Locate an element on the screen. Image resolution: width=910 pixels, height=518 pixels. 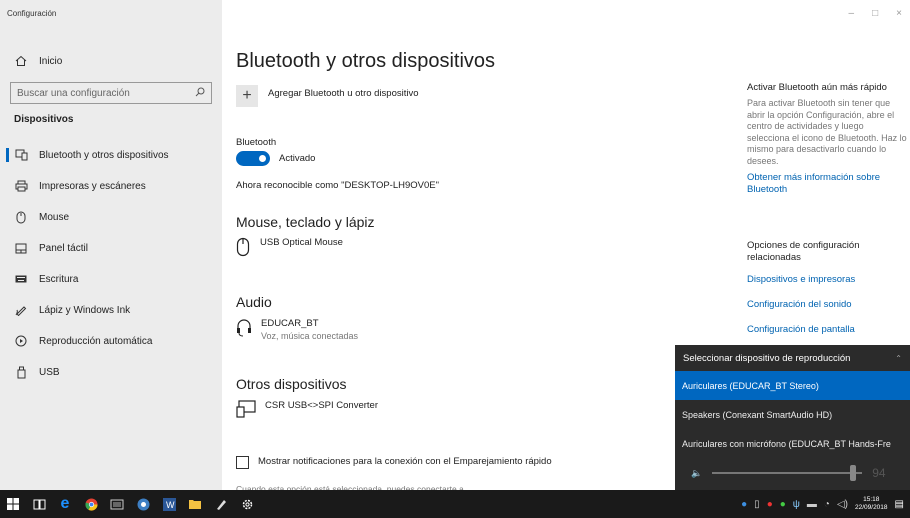
action-center-icon: ▤ is located at coordinates (899, 504).